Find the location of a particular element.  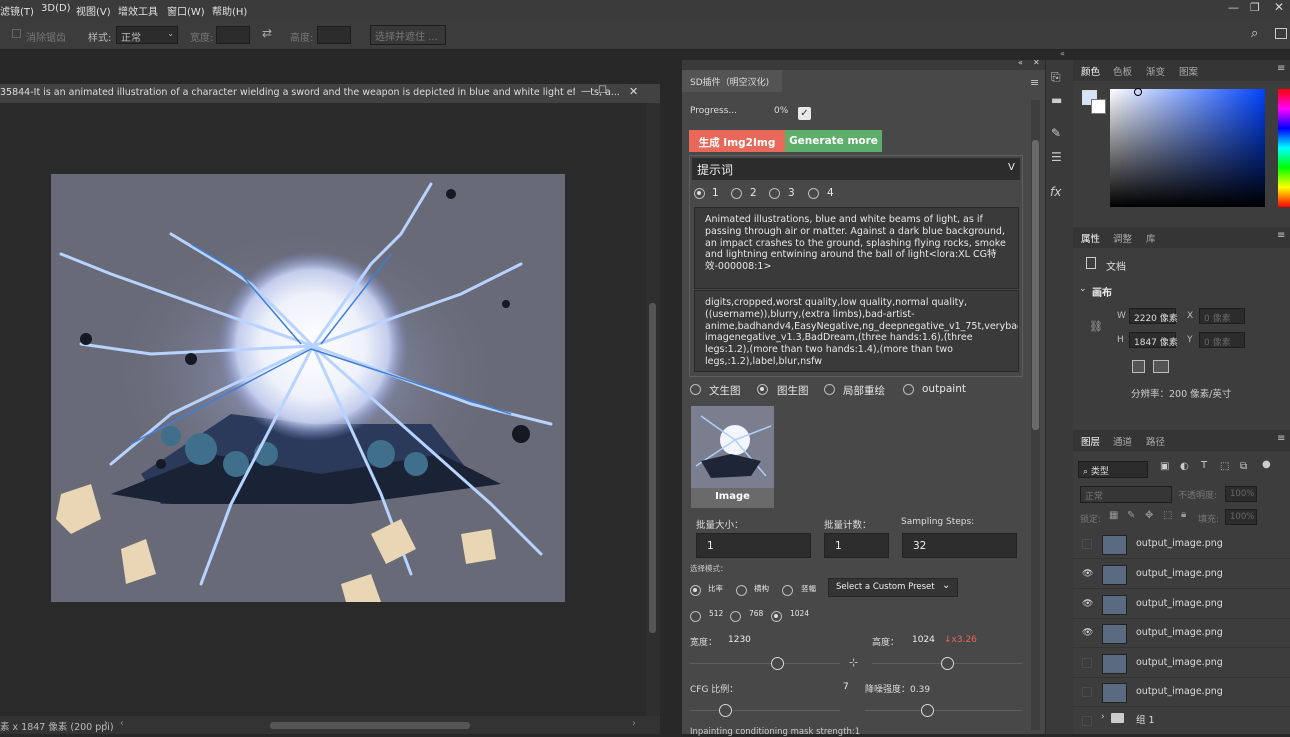

cfg-slider-knob is located at coordinates (725, 710).